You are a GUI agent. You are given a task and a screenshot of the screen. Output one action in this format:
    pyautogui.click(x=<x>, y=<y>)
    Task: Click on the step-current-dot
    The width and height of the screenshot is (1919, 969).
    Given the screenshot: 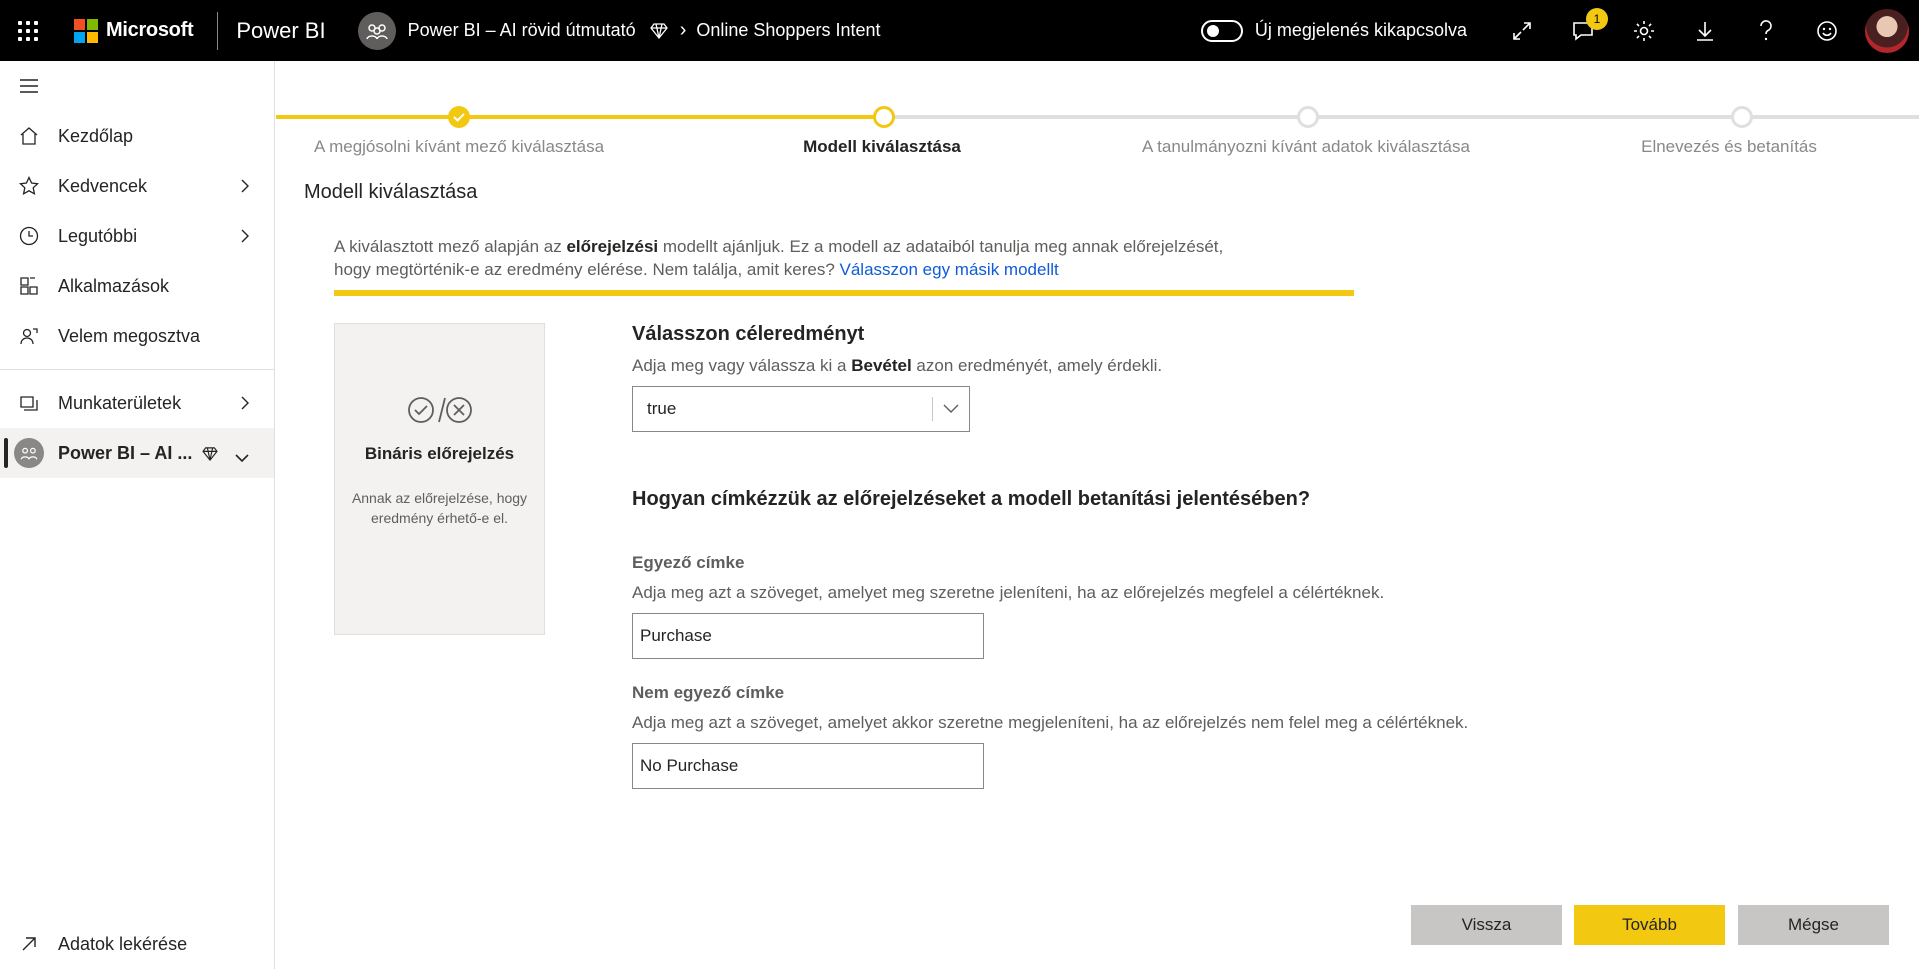 What is the action you would take?
    pyautogui.click(x=884, y=117)
    